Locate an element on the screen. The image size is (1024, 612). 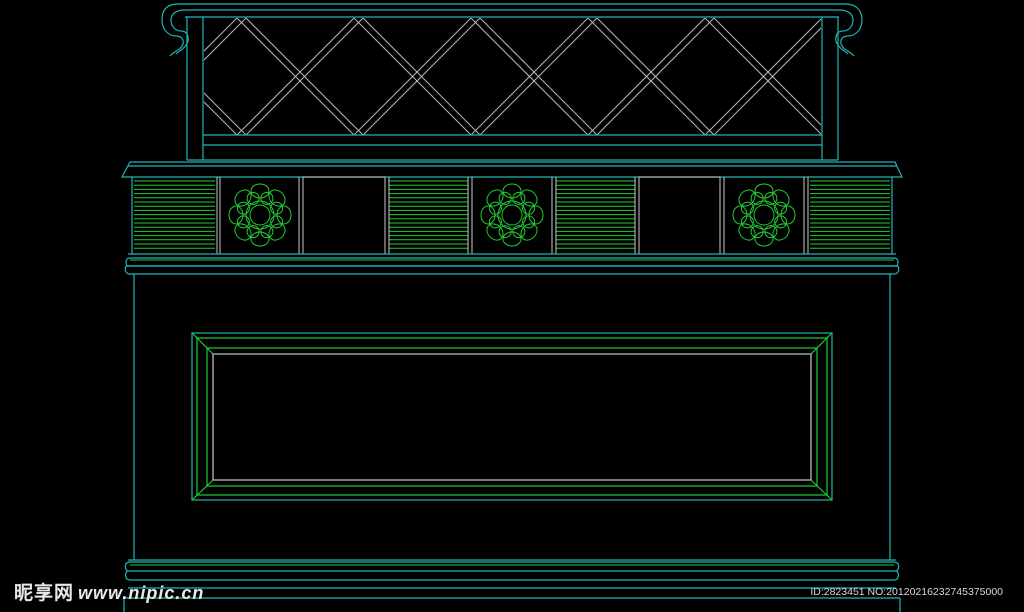
middle-moulding is located at coordinates (512, 264).